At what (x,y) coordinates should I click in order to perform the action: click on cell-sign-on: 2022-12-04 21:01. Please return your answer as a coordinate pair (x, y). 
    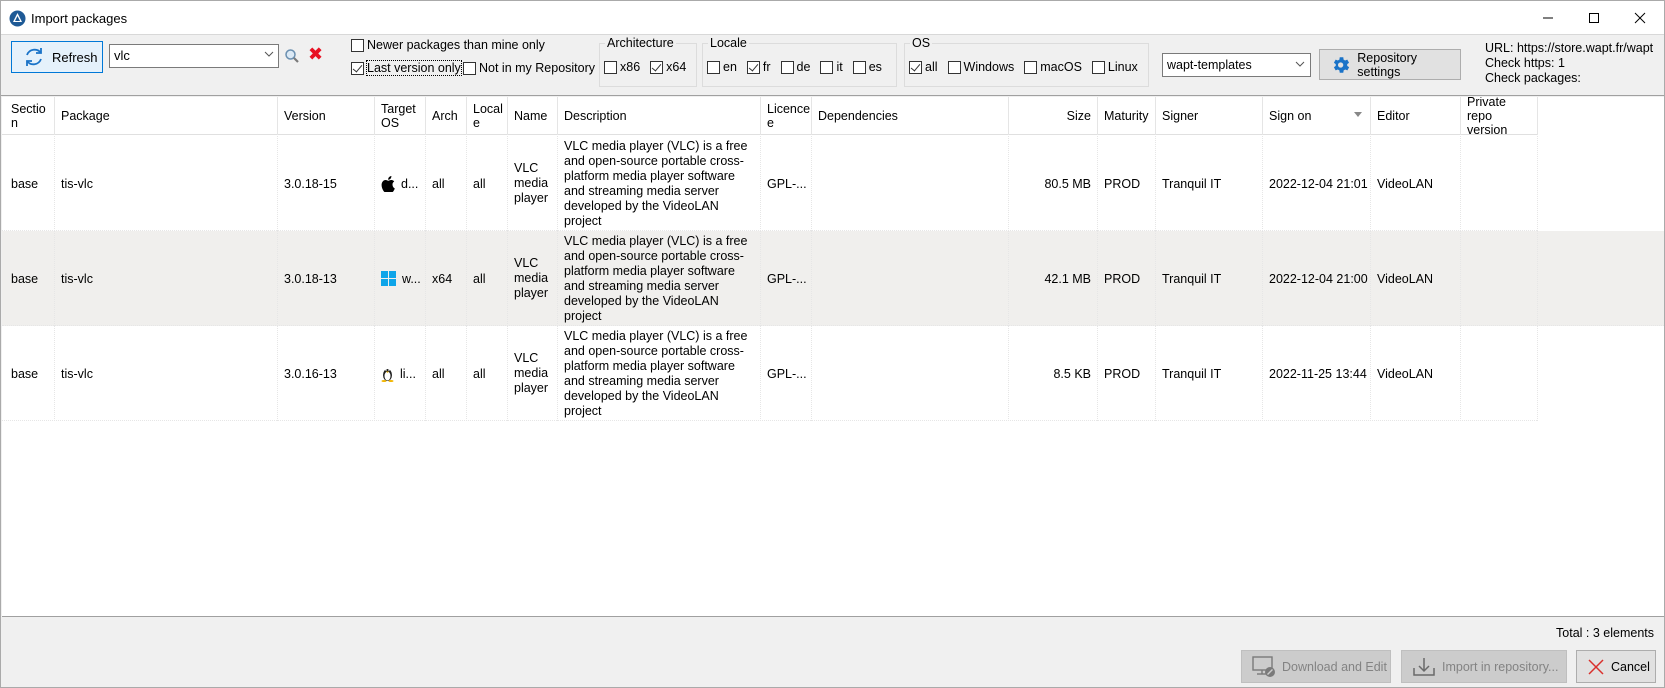
    Looking at the image, I should click on (1317, 183).